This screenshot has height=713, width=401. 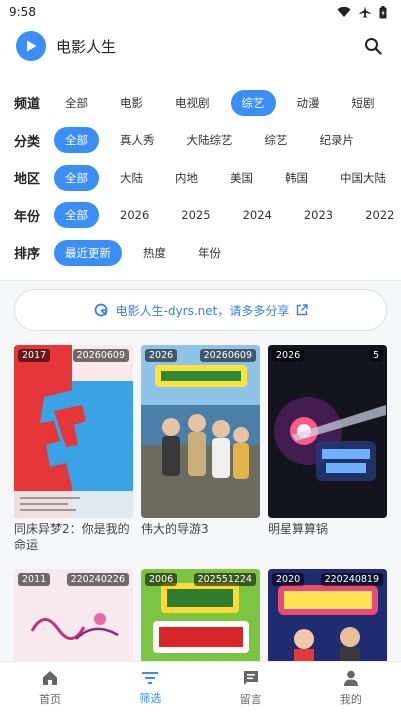 I want to click on tab-profile: 我的, so click(x=351, y=687).